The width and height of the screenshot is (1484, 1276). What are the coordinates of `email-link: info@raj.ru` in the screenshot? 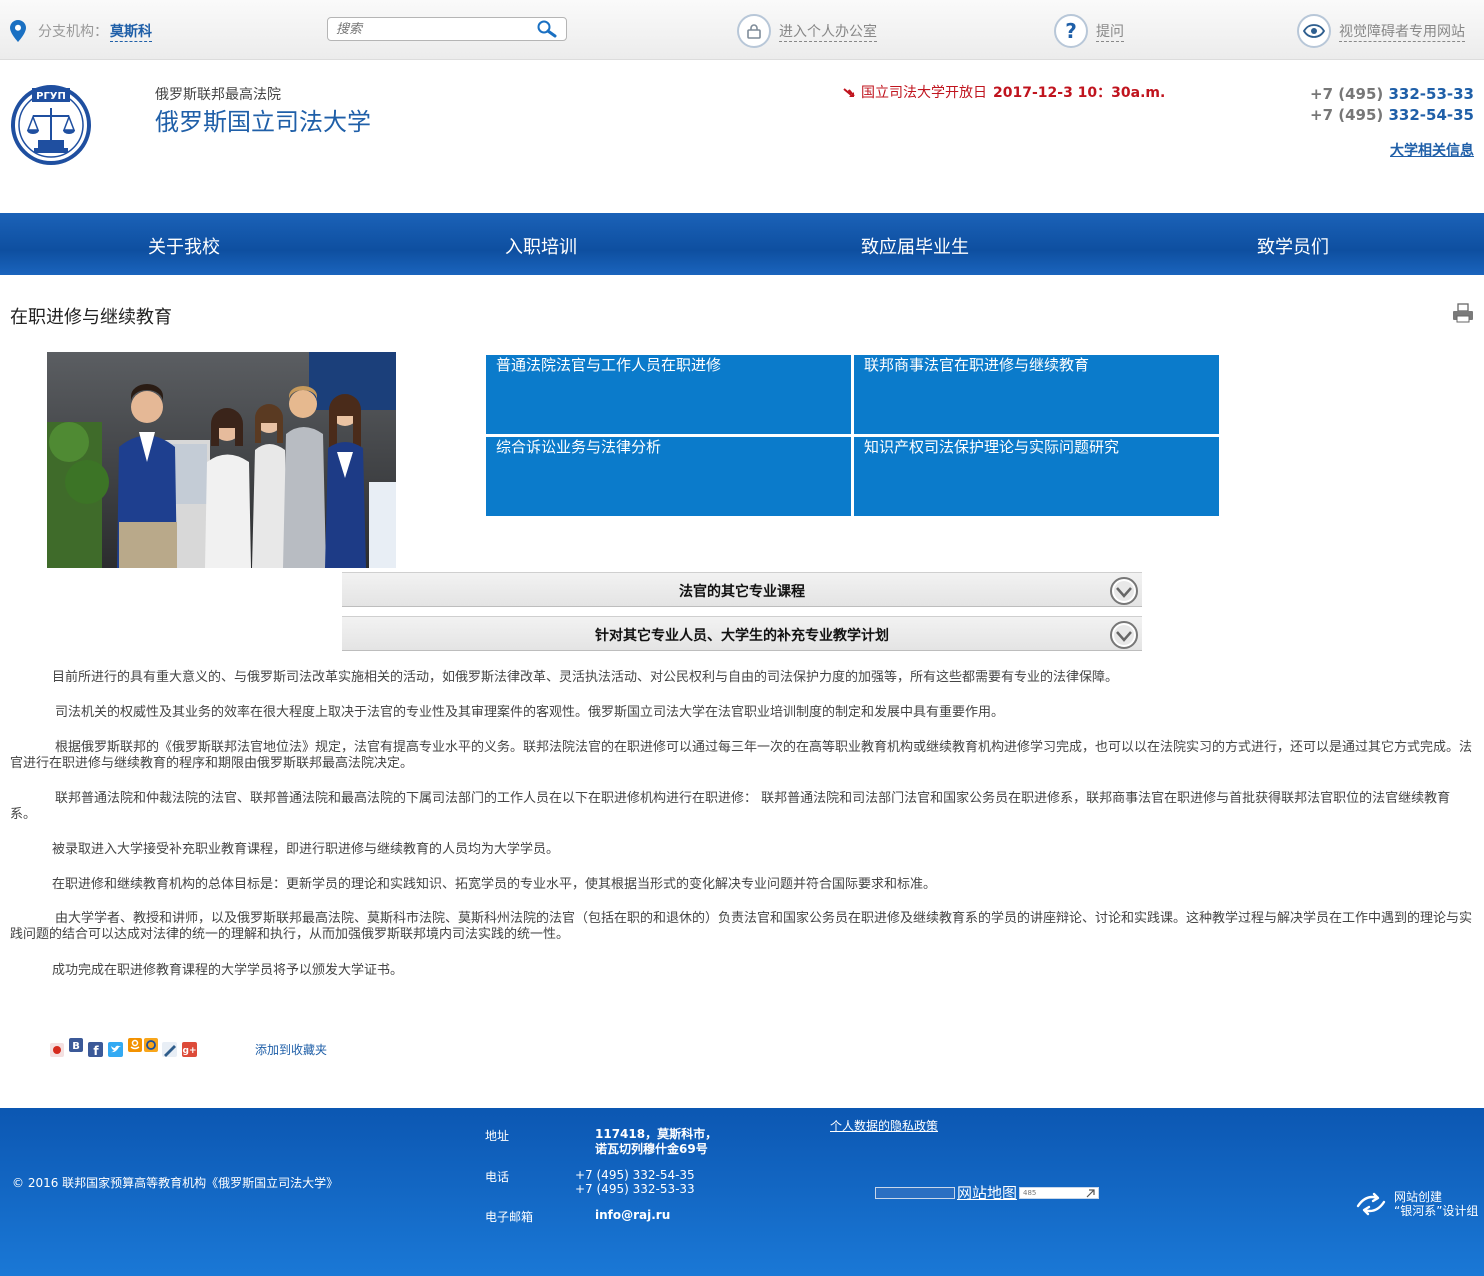 It's located at (632, 1215).